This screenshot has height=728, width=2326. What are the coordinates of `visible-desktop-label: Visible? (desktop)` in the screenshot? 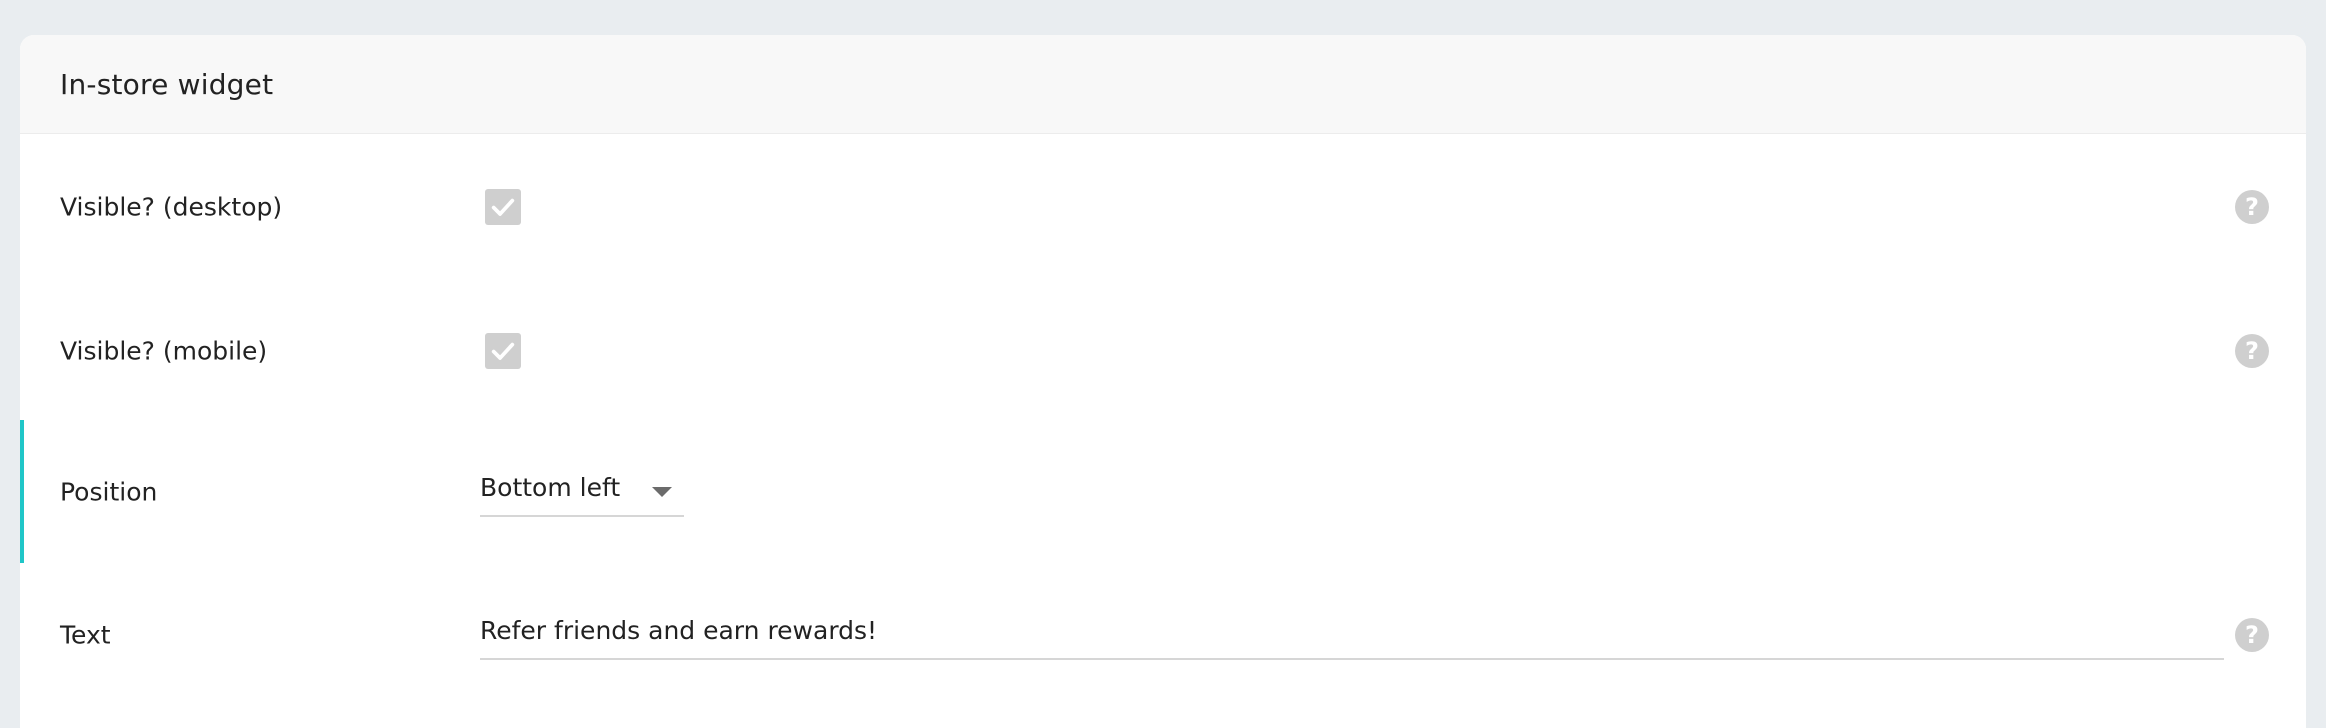 It's located at (171, 206).